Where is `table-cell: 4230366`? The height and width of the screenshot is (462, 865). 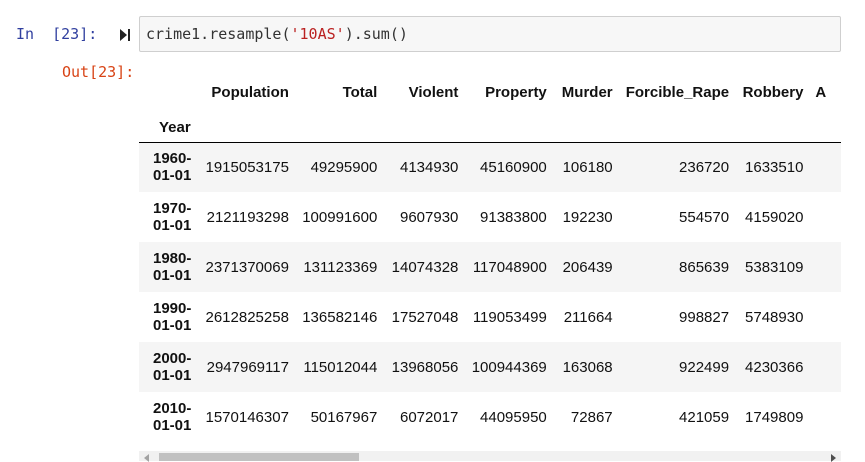
table-cell: 4230366 is located at coordinates (774, 367).